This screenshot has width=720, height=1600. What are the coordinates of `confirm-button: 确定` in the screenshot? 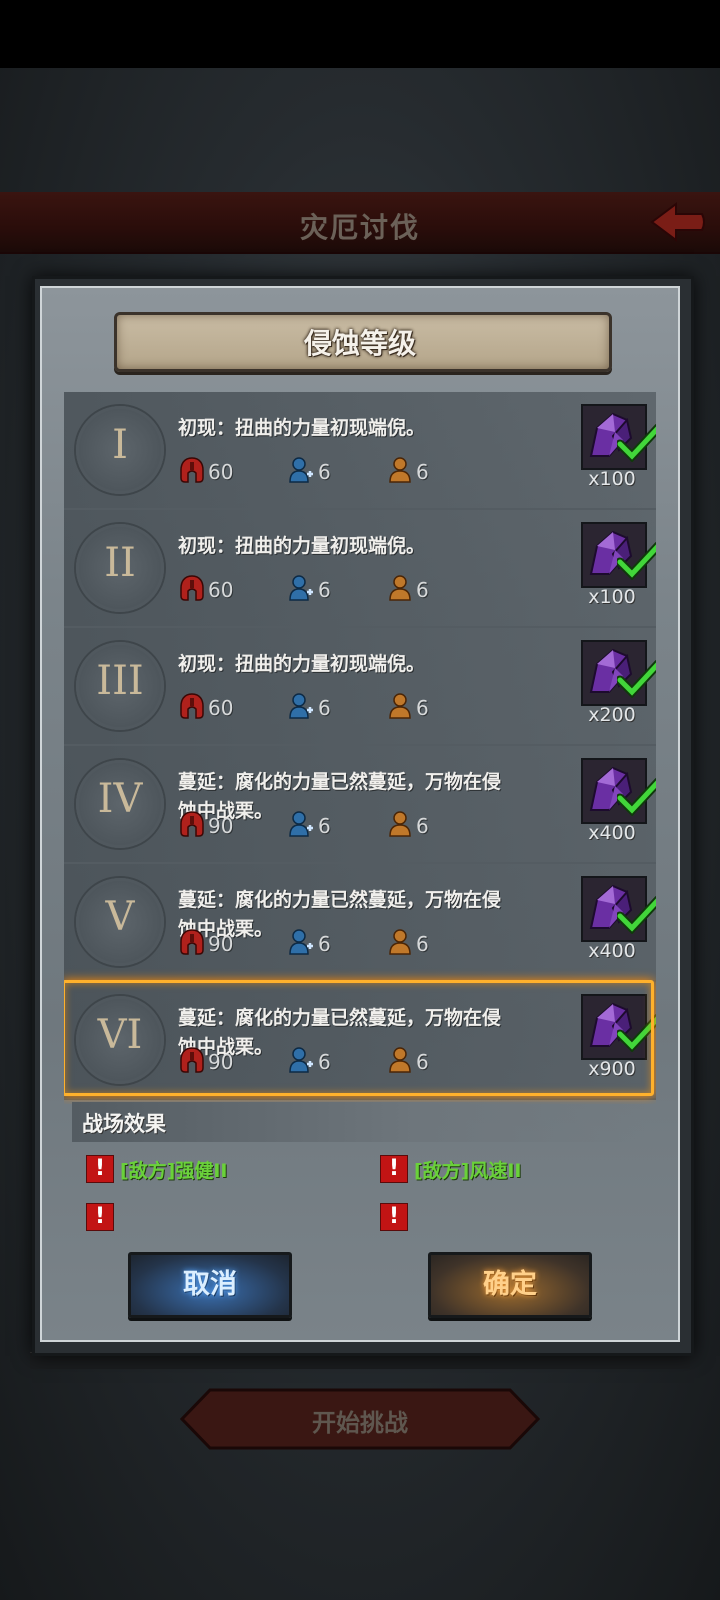 It's located at (510, 1285).